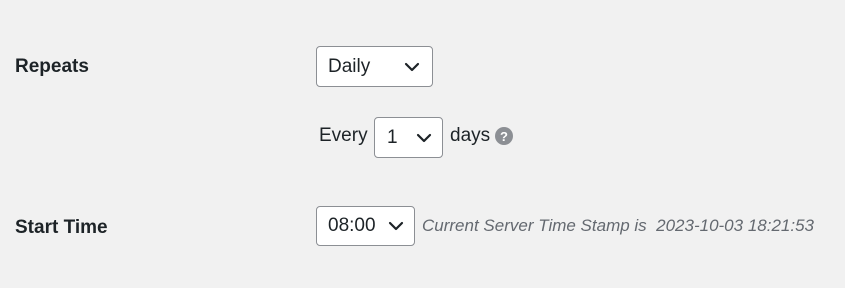  Describe the element at coordinates (470, 135) in the screenshot. I see `days-label: days` at that location.